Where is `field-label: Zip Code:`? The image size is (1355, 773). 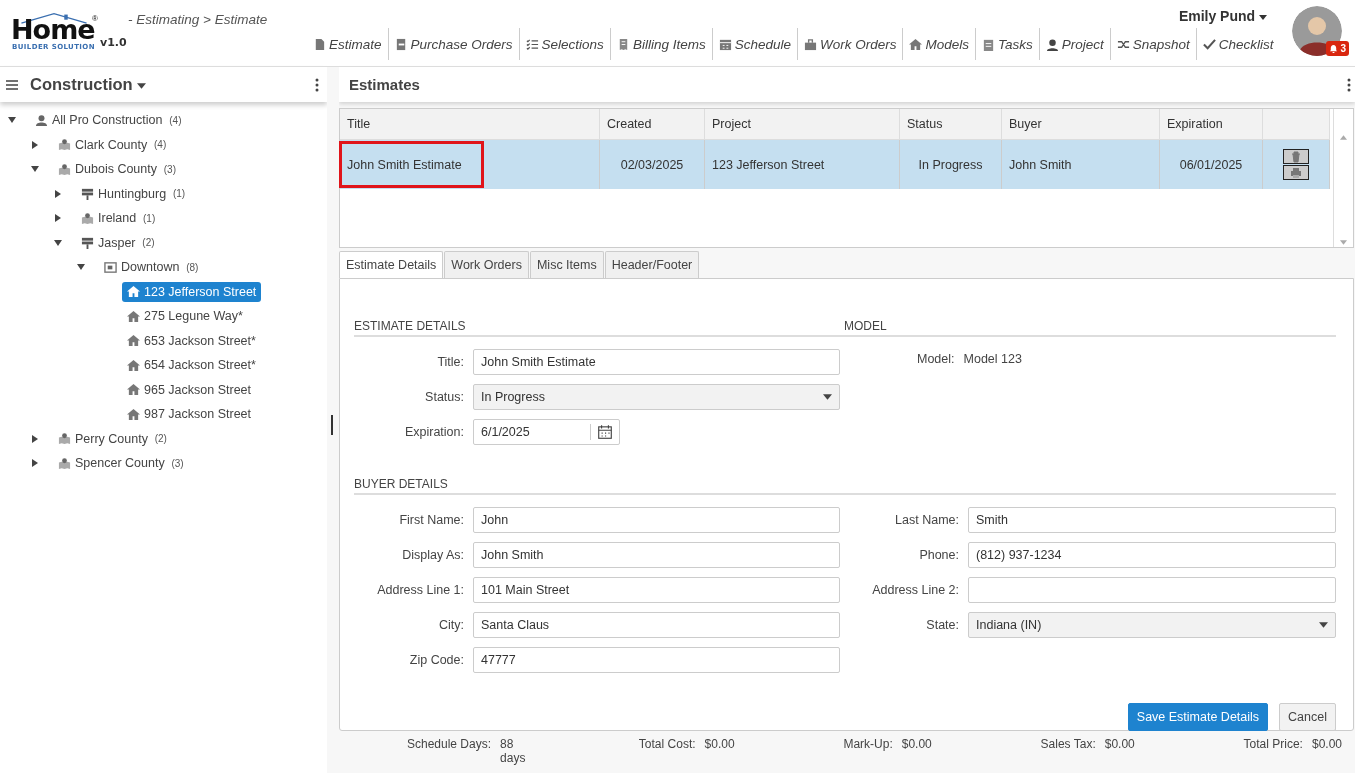 field-label: Zip Code: is located at coordinates (436, 660).